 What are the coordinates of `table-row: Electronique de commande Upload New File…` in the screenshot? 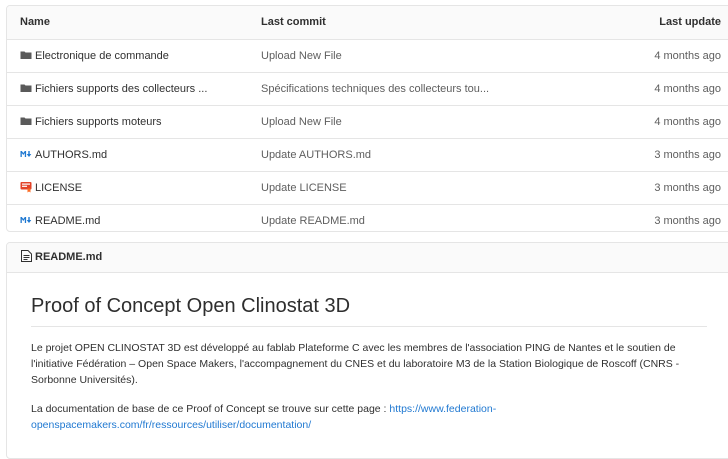 It's located at (367, 56).